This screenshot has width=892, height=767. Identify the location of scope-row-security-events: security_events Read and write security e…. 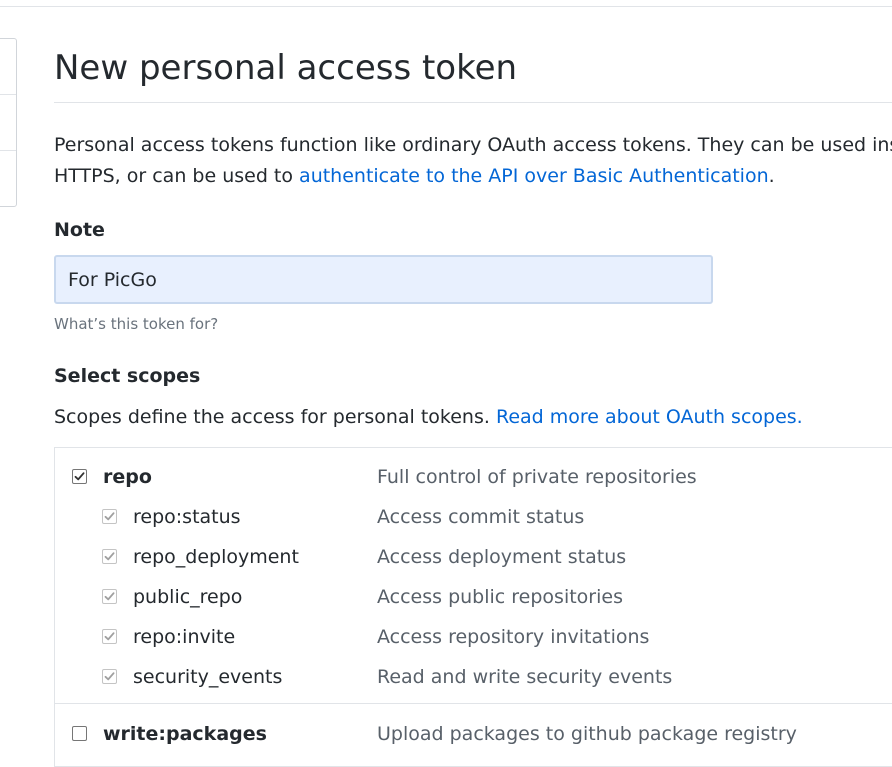
(473, 677).